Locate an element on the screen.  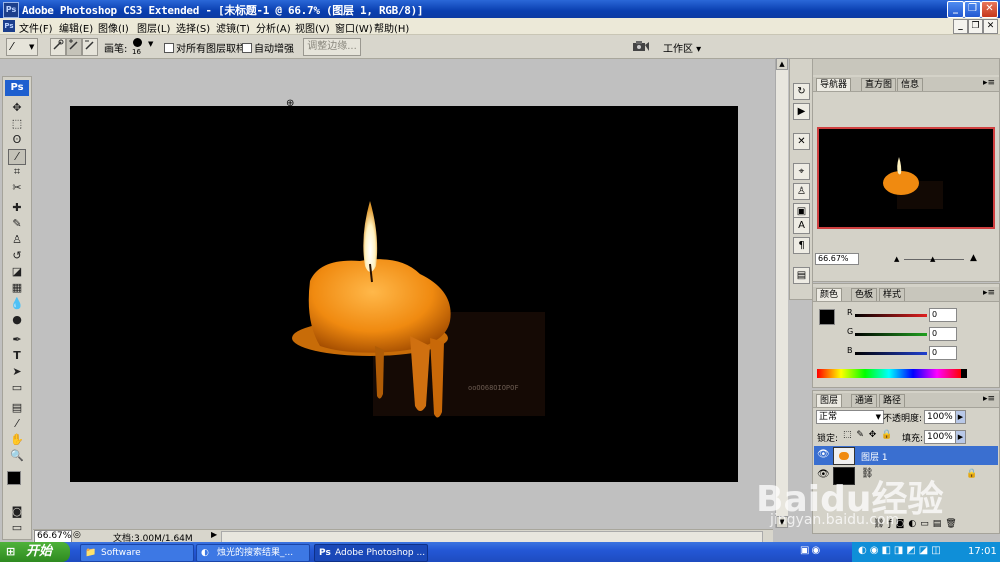
move-tool-icon: ✥ is located at coordinates (17, 108).